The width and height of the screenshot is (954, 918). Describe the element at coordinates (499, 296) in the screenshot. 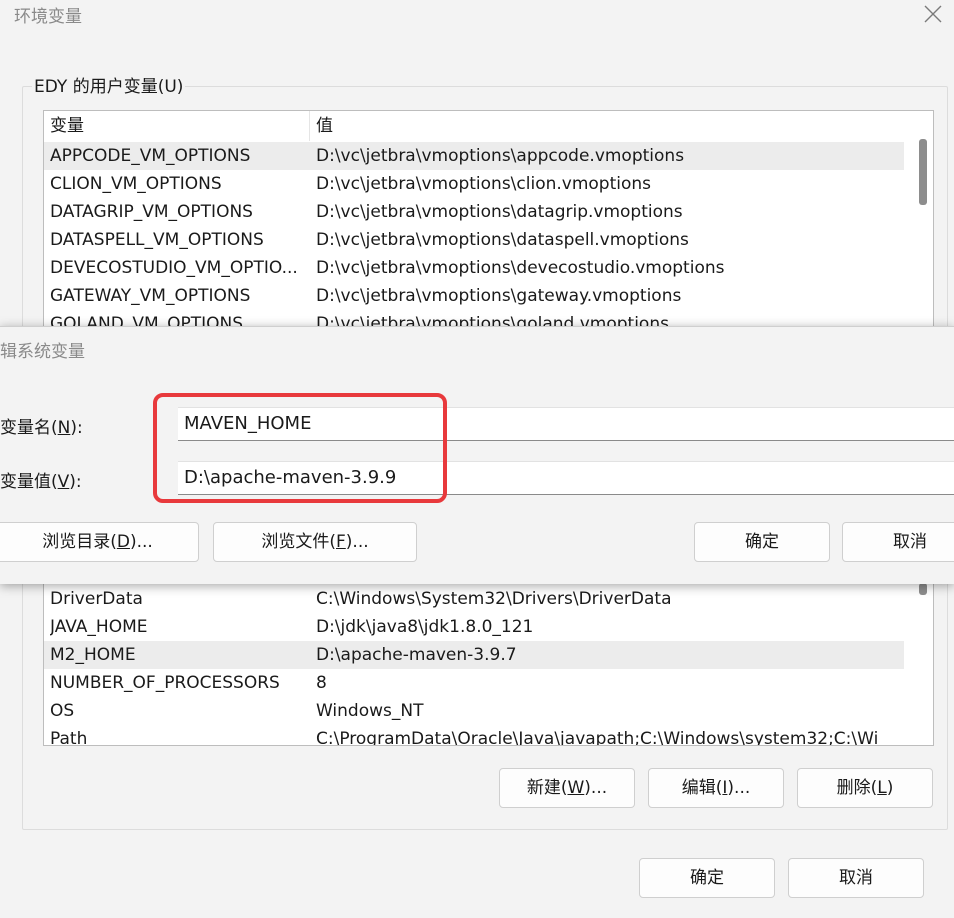

I see `var-value: D:\vc\jetbra\vmoptions\gateway.vmoptions` at that location.